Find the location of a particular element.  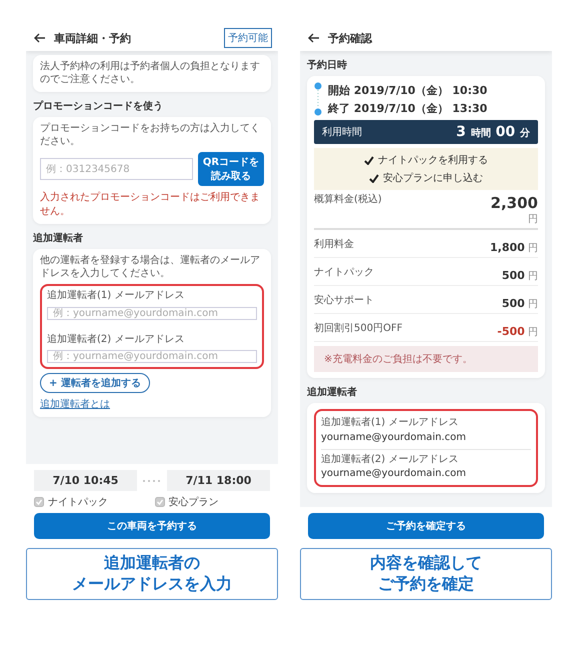

caption-line: 内容を確認して is located at coordinates (426, 563).